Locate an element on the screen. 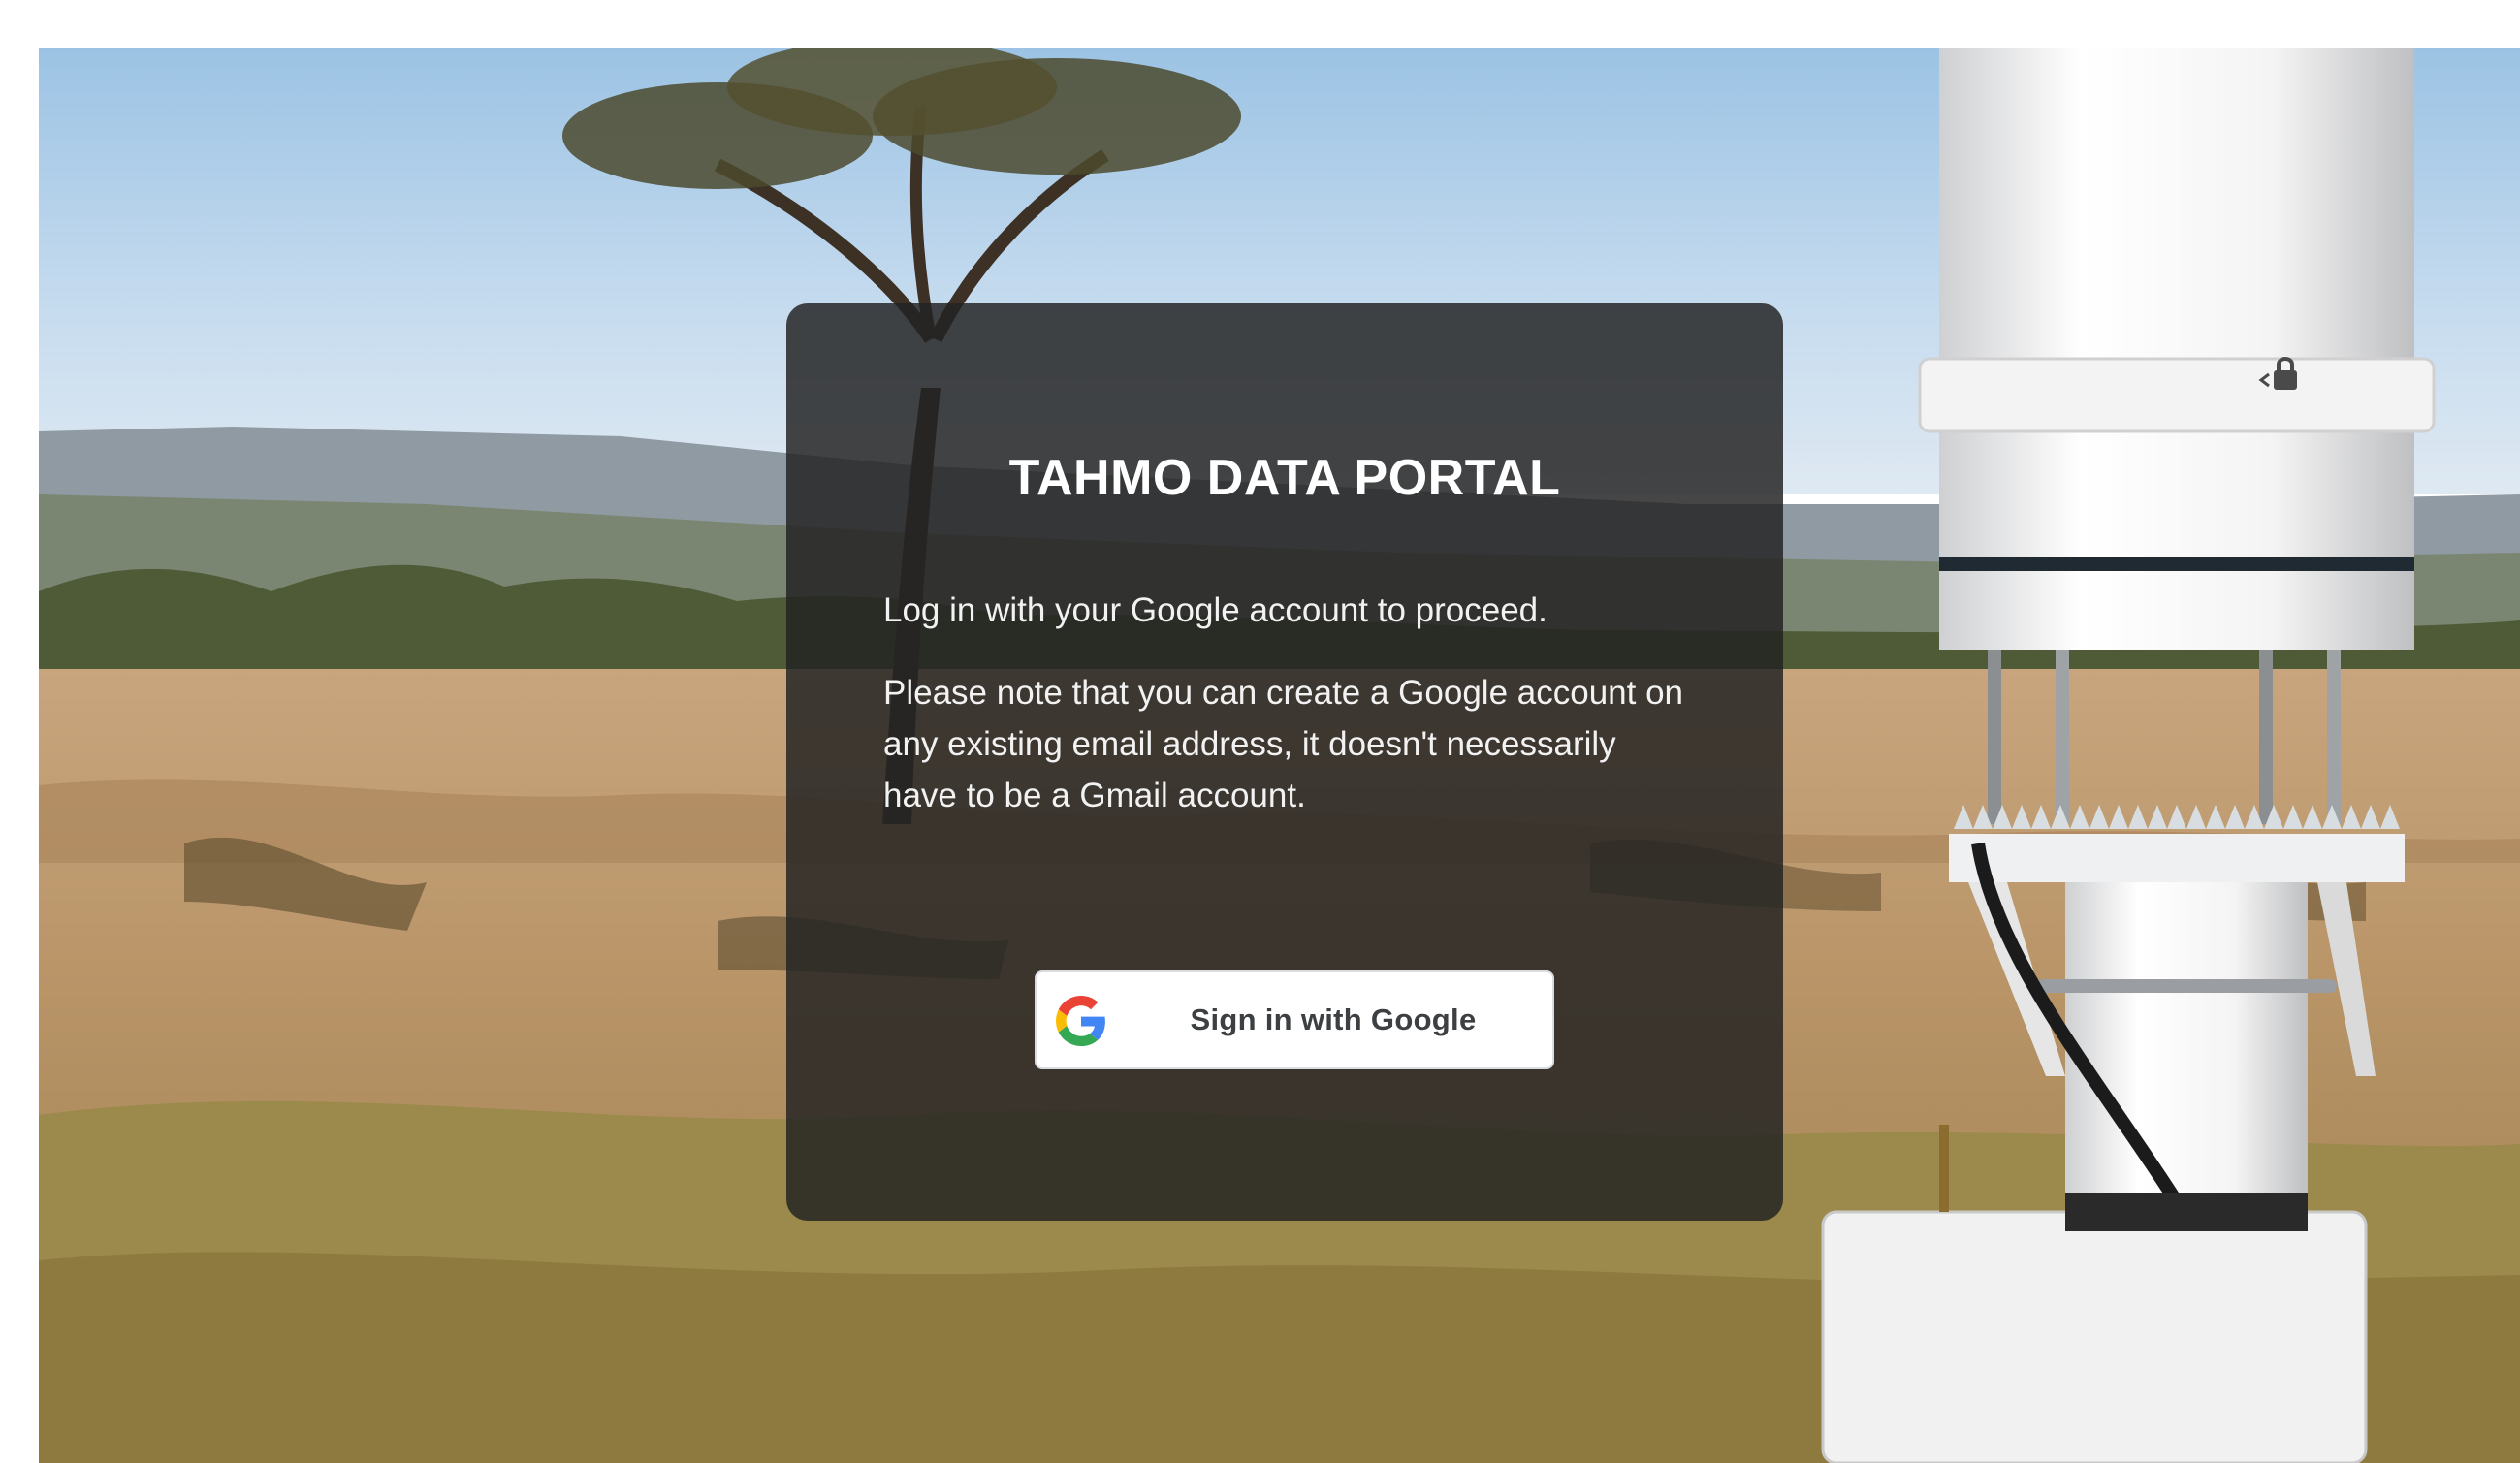  portal-title: TAHMO DATA PORTAL is located at coordinates (1285, 478).